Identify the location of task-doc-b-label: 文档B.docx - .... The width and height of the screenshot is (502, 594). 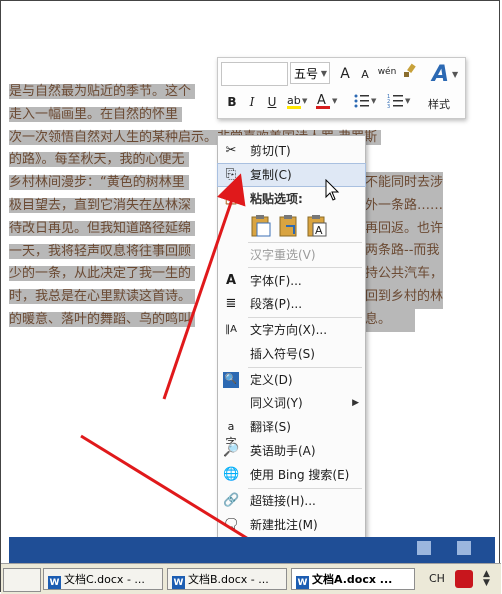
(228, 579).